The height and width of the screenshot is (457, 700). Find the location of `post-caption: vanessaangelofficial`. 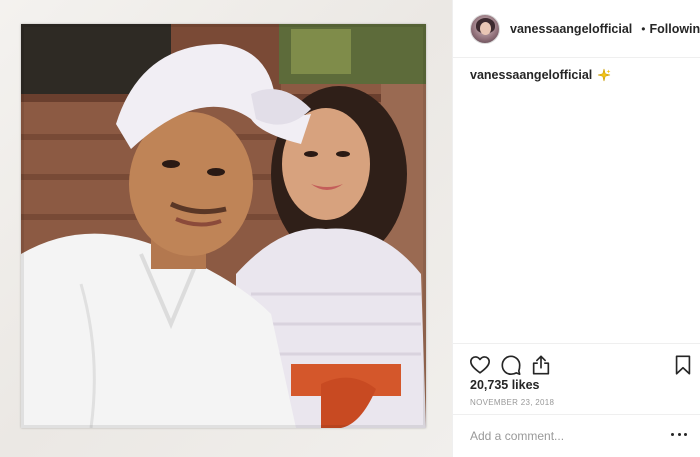

post-caption: vanessaangelofficial is located at coordinates (540, 75).